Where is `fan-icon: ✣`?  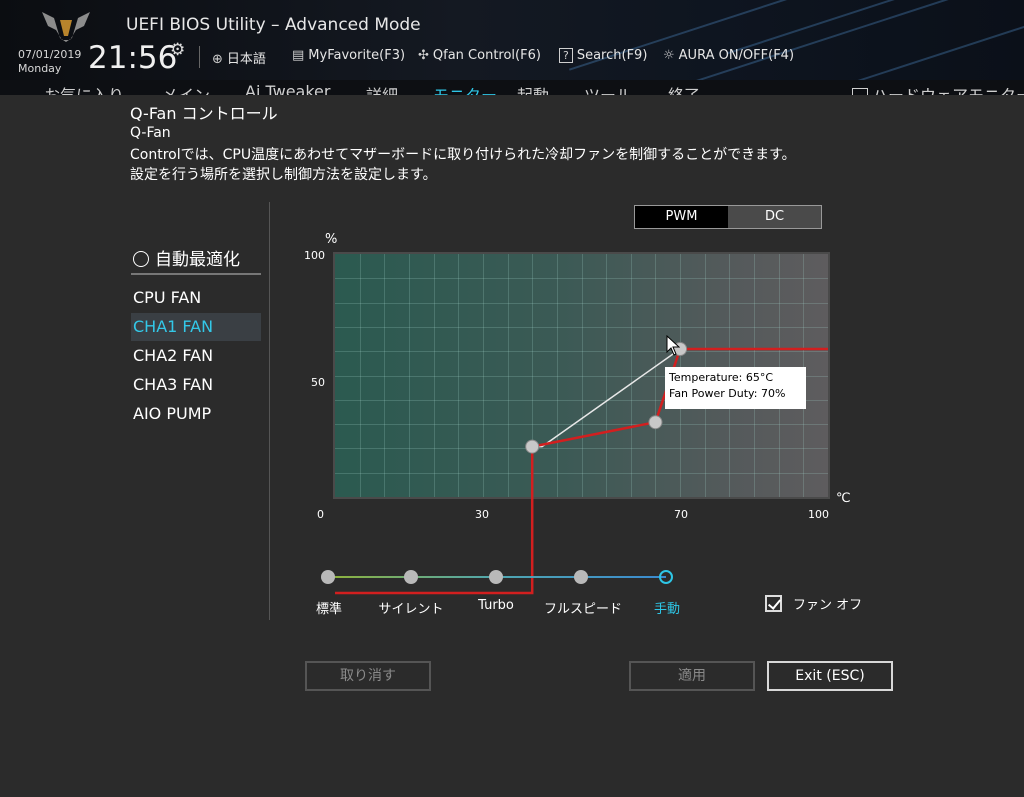
fan-icon: ✣ is located at coordinates (423, 55).